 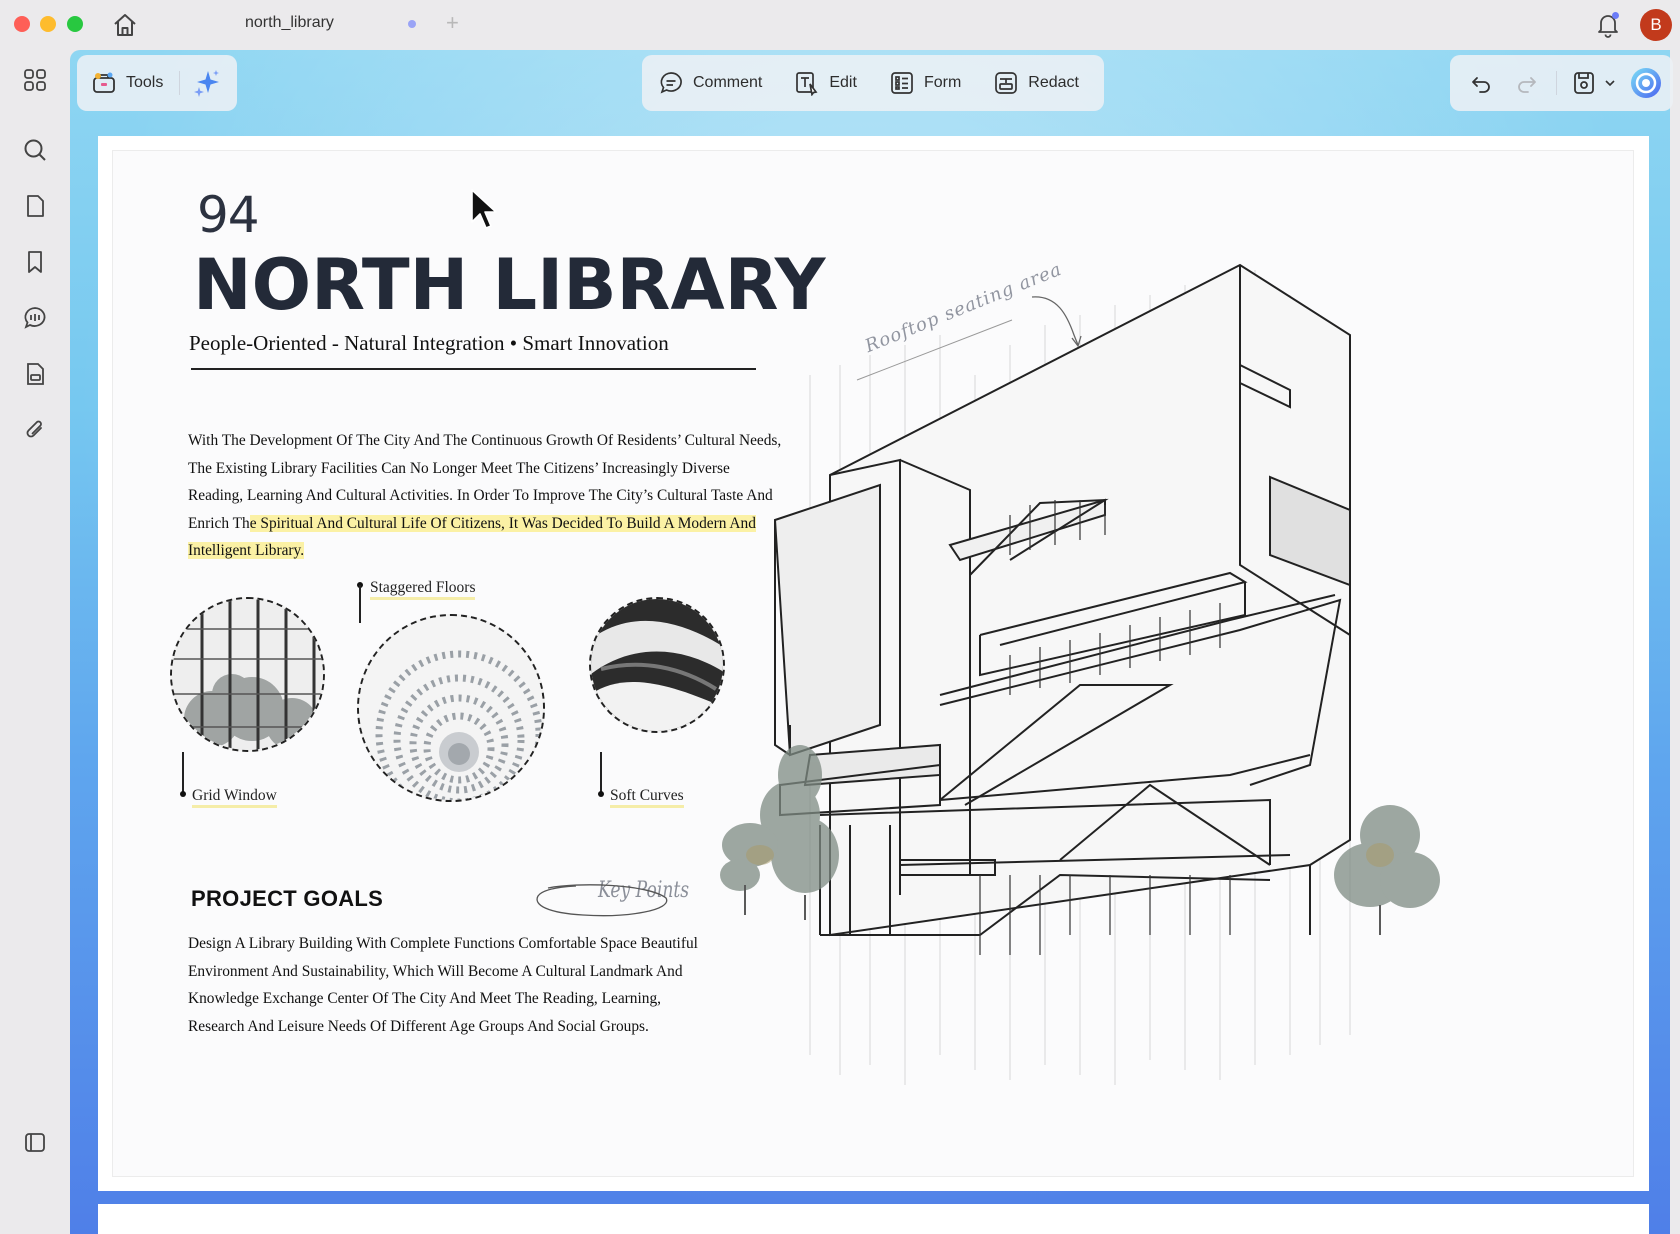 What do you see at coordinates (601, 794) in the screenshot?
I see `soft-curves-marker` at bounding box center [601, 794].